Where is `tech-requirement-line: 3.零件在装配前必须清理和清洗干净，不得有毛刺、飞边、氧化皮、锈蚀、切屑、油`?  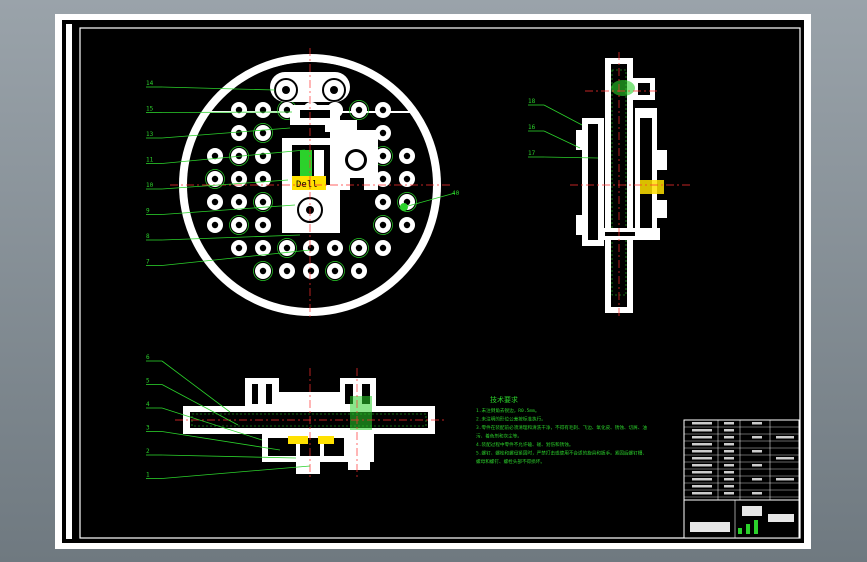
tech-requirement-line: 3.零件在装配前必须清理和清洗干净，不得有毛刺、飞边、氧化皮、锈蚀、切屑、油 is located at coordinates (561, 427).